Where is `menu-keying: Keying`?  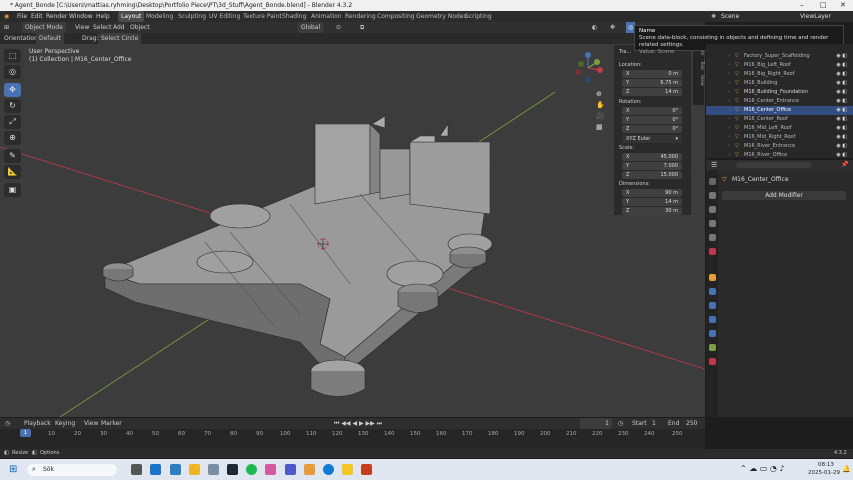 menu-keying: Keying is located at coordinates (65, 423).